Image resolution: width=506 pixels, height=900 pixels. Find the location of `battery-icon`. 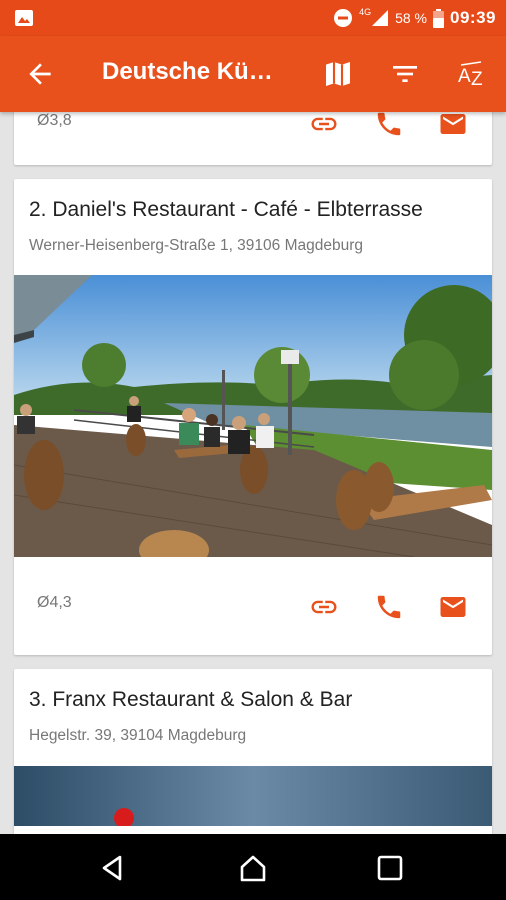

battery-icon is located at coordinates (439, 18).